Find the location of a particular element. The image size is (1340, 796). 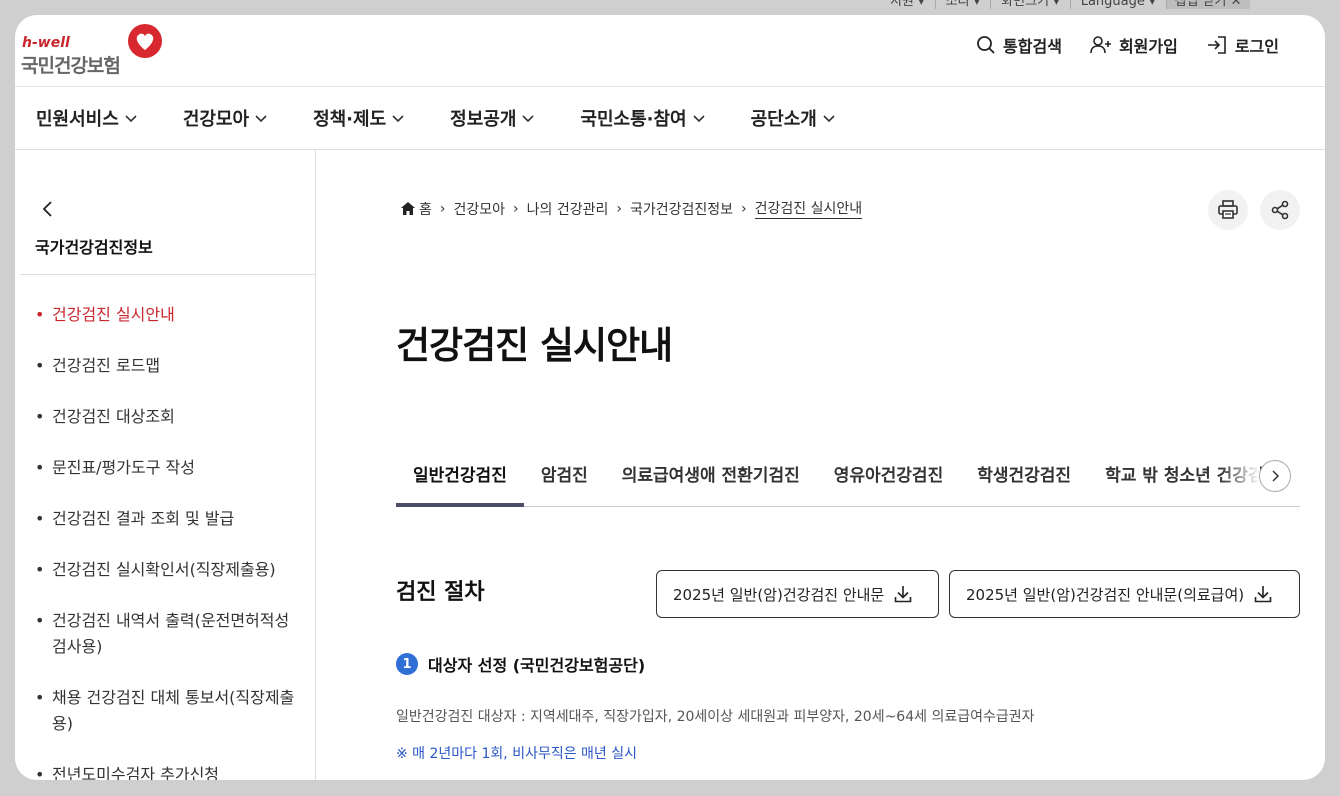

main-nav: 민원서비스 건강모아 정책·제도 정보공개 국민소통·참여 공단소개 is located at coordinates (670, 118).